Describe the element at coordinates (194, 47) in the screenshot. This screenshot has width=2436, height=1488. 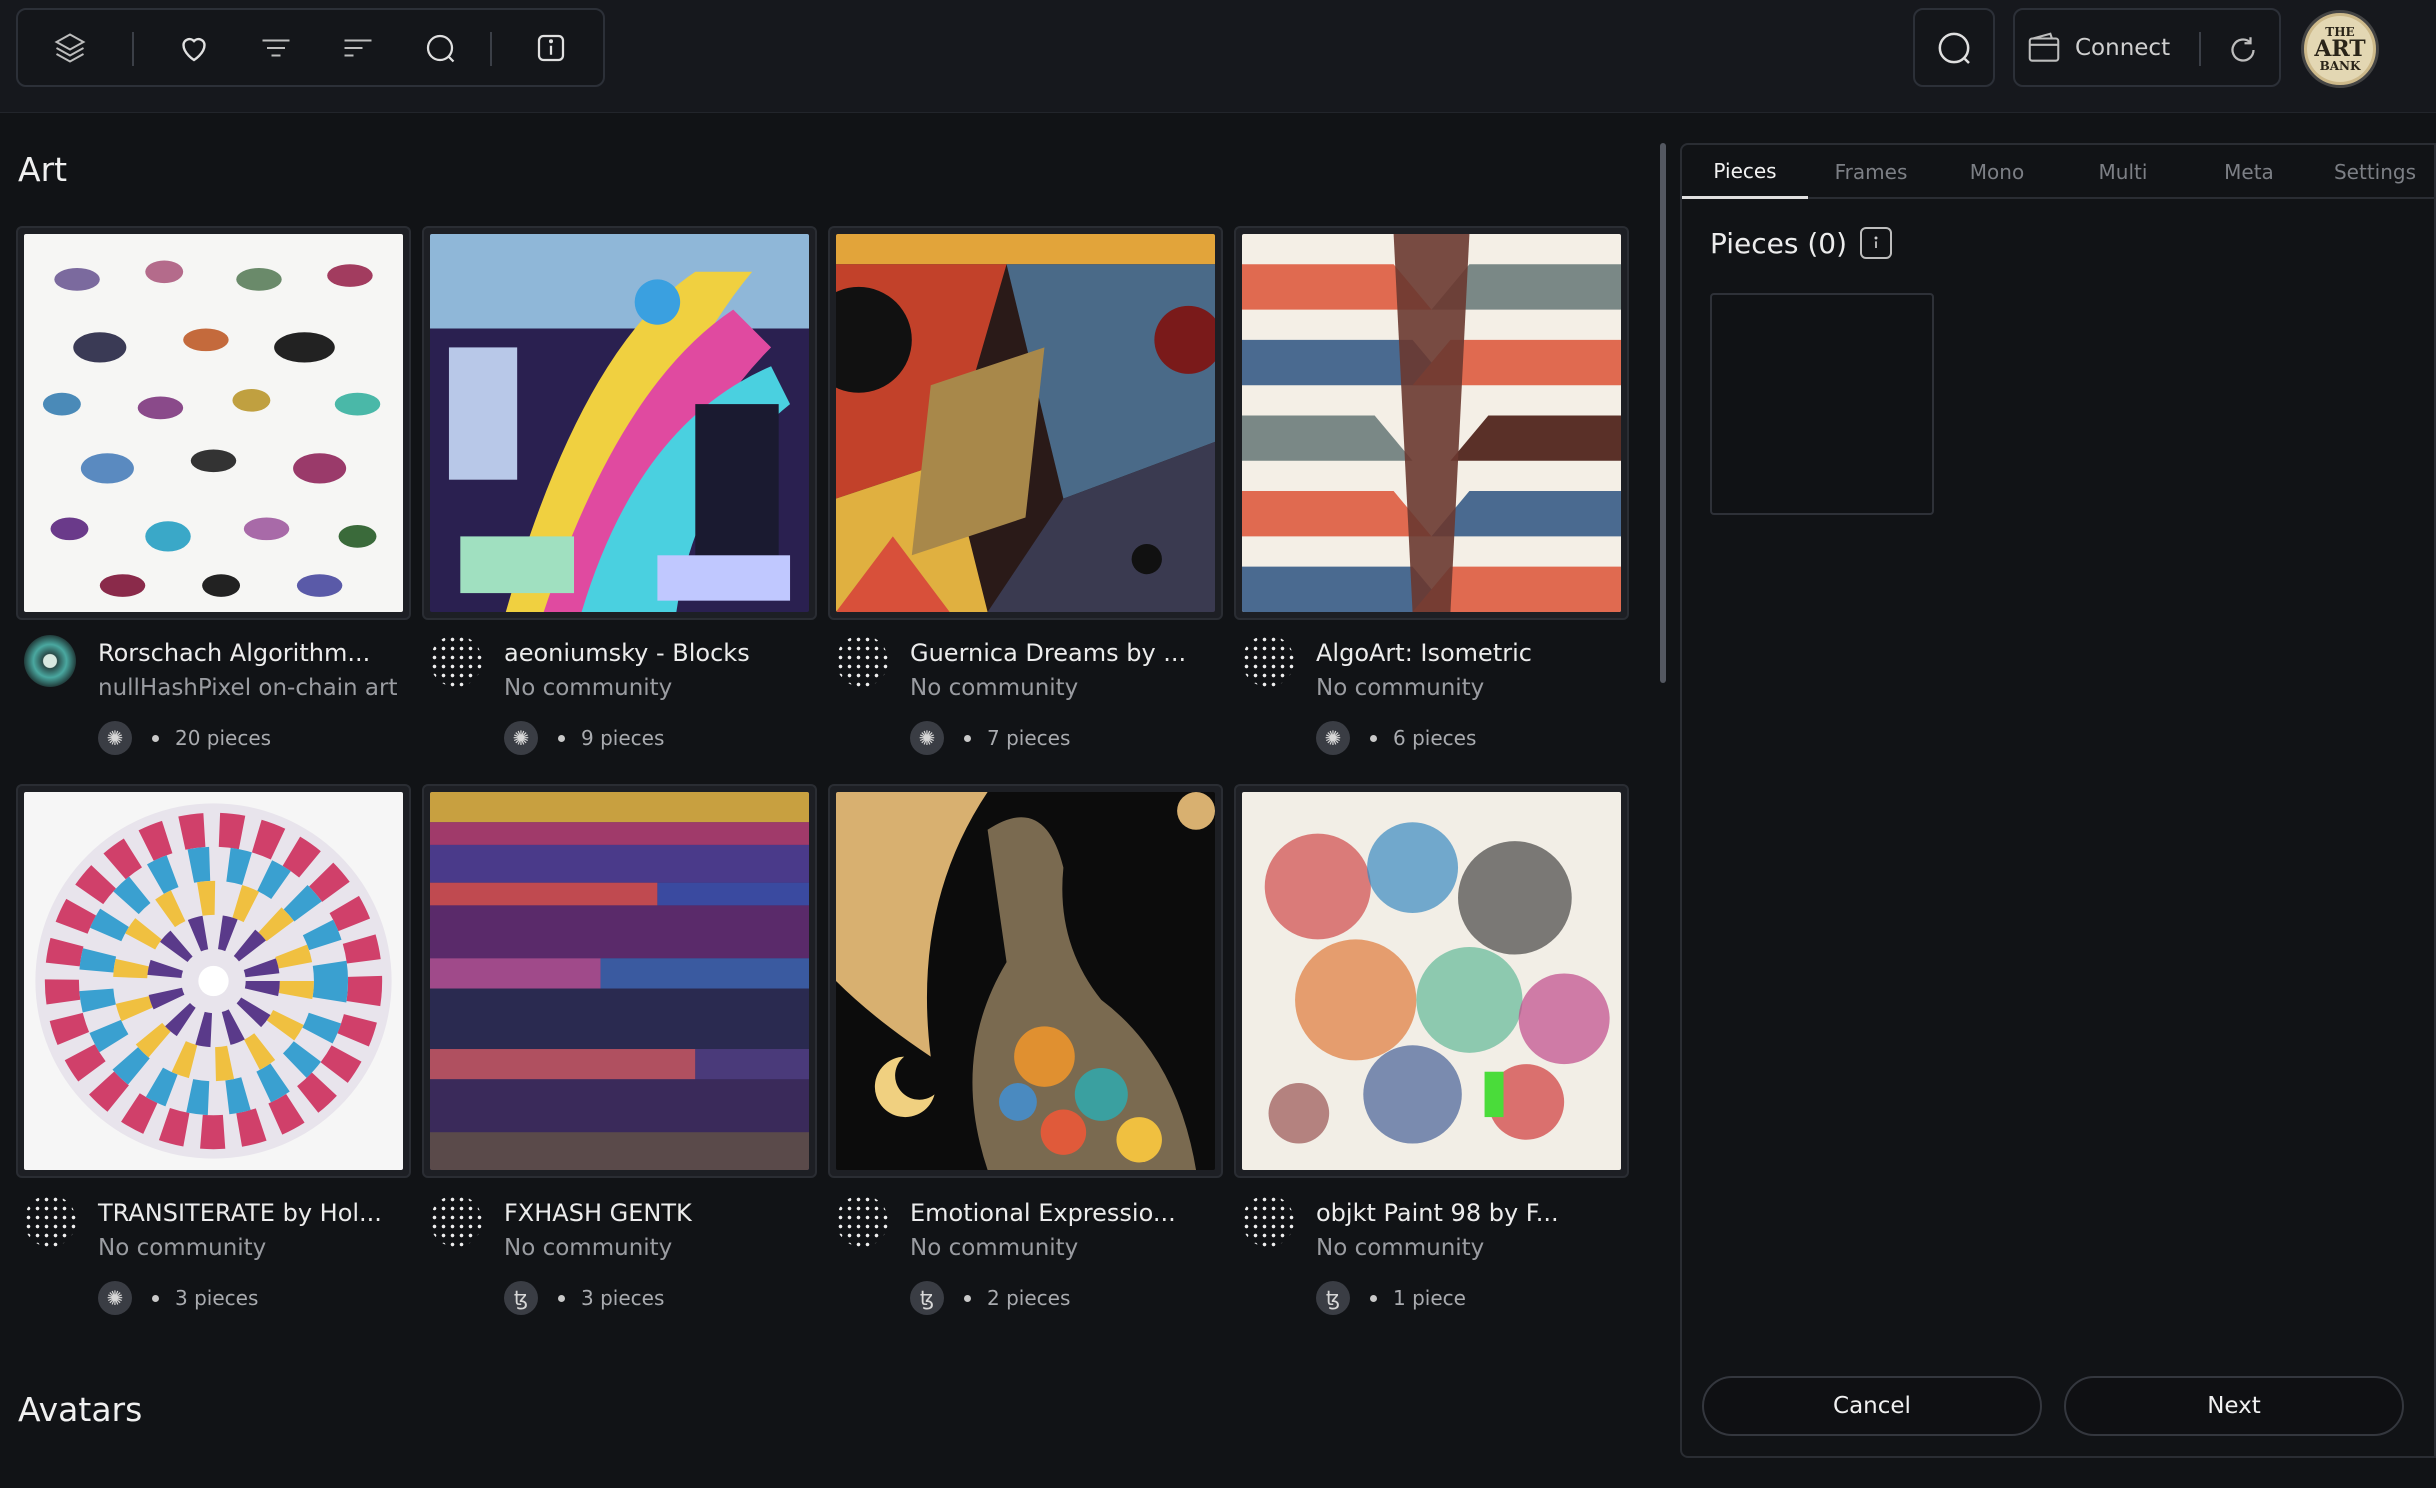
I see `heart-icon` at that location.